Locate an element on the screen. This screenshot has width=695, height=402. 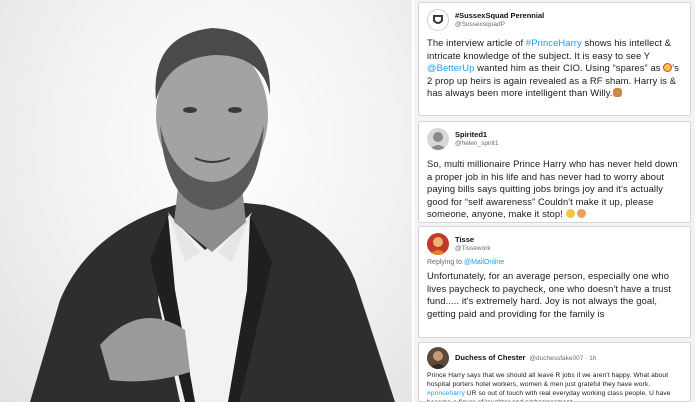
crest-icon is located at coordinates (438, 19).